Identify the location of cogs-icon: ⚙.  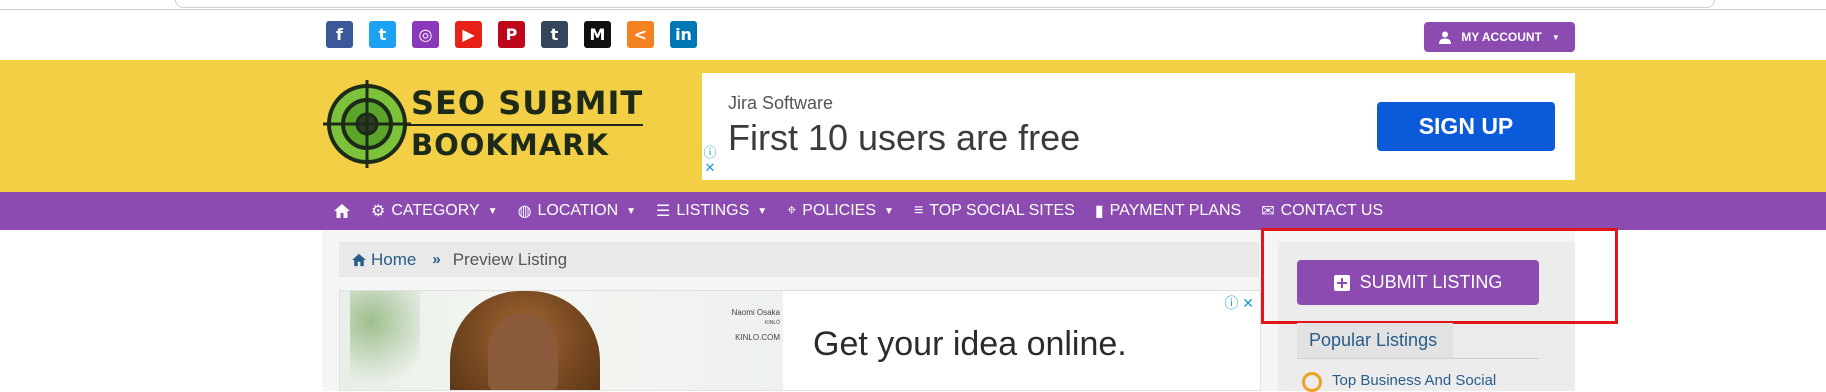
(378, 211).